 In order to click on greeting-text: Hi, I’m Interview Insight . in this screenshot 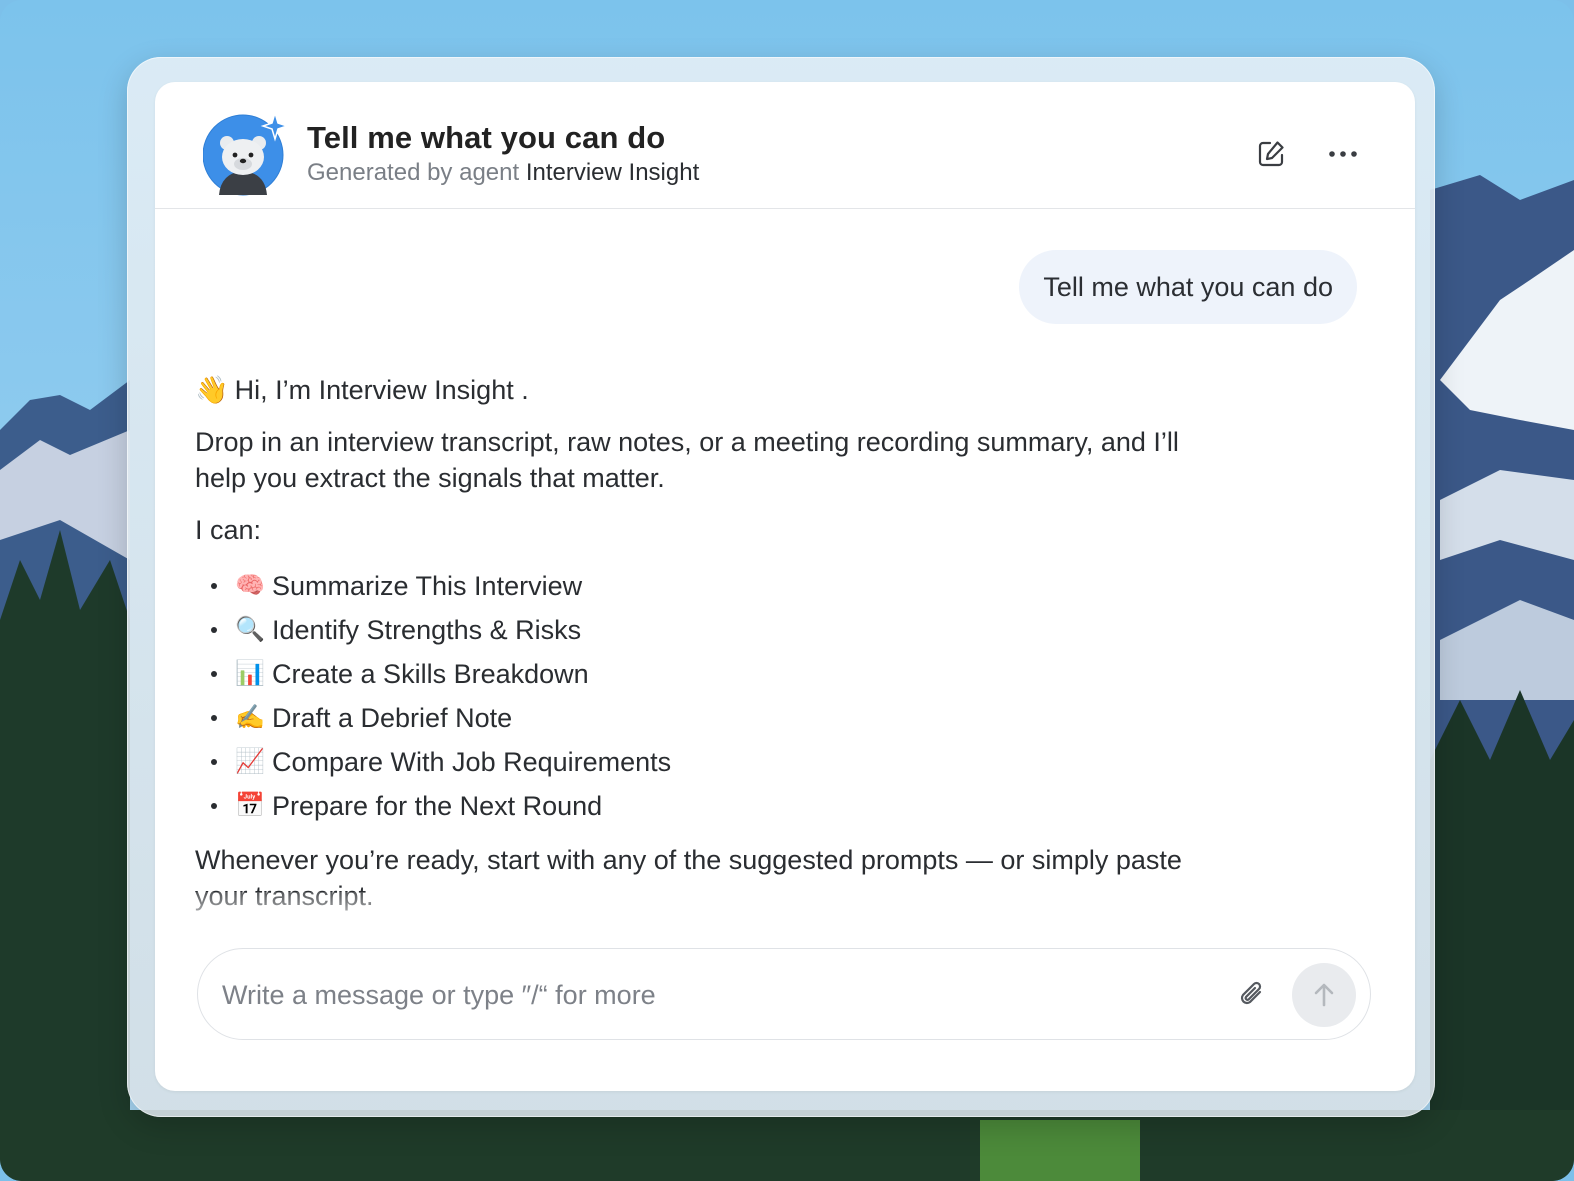, I will do `click(381, 390)`.